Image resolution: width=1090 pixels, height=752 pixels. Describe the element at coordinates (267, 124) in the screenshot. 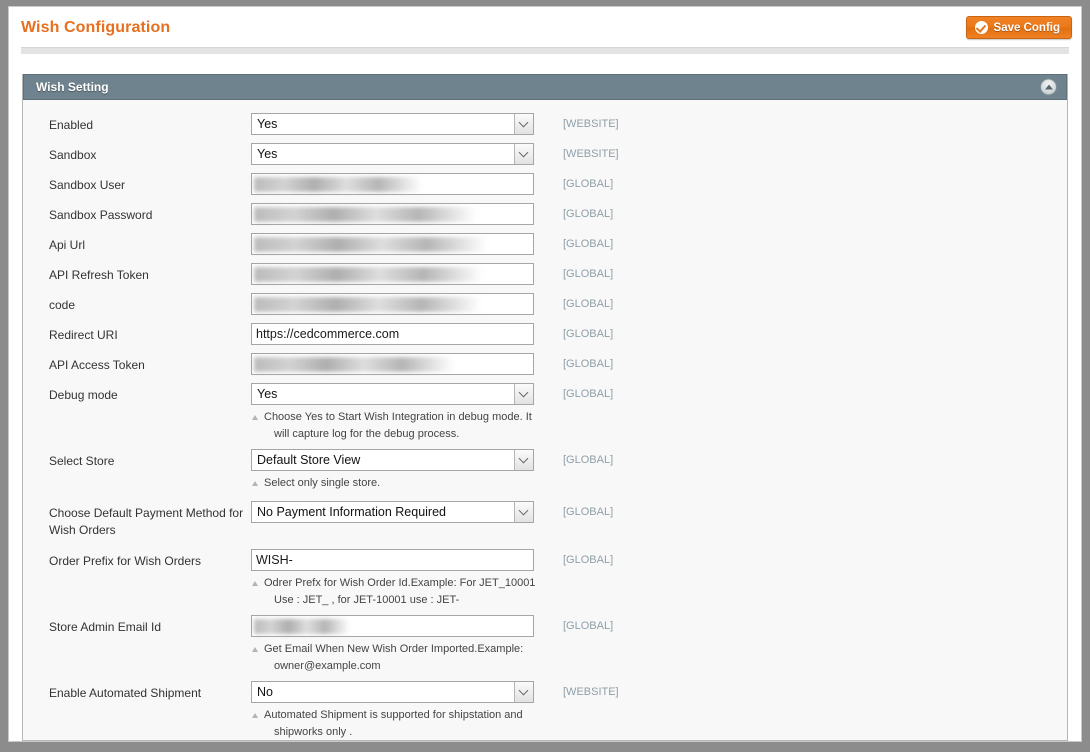

I see `enabled-select-value: Yes` at that location.